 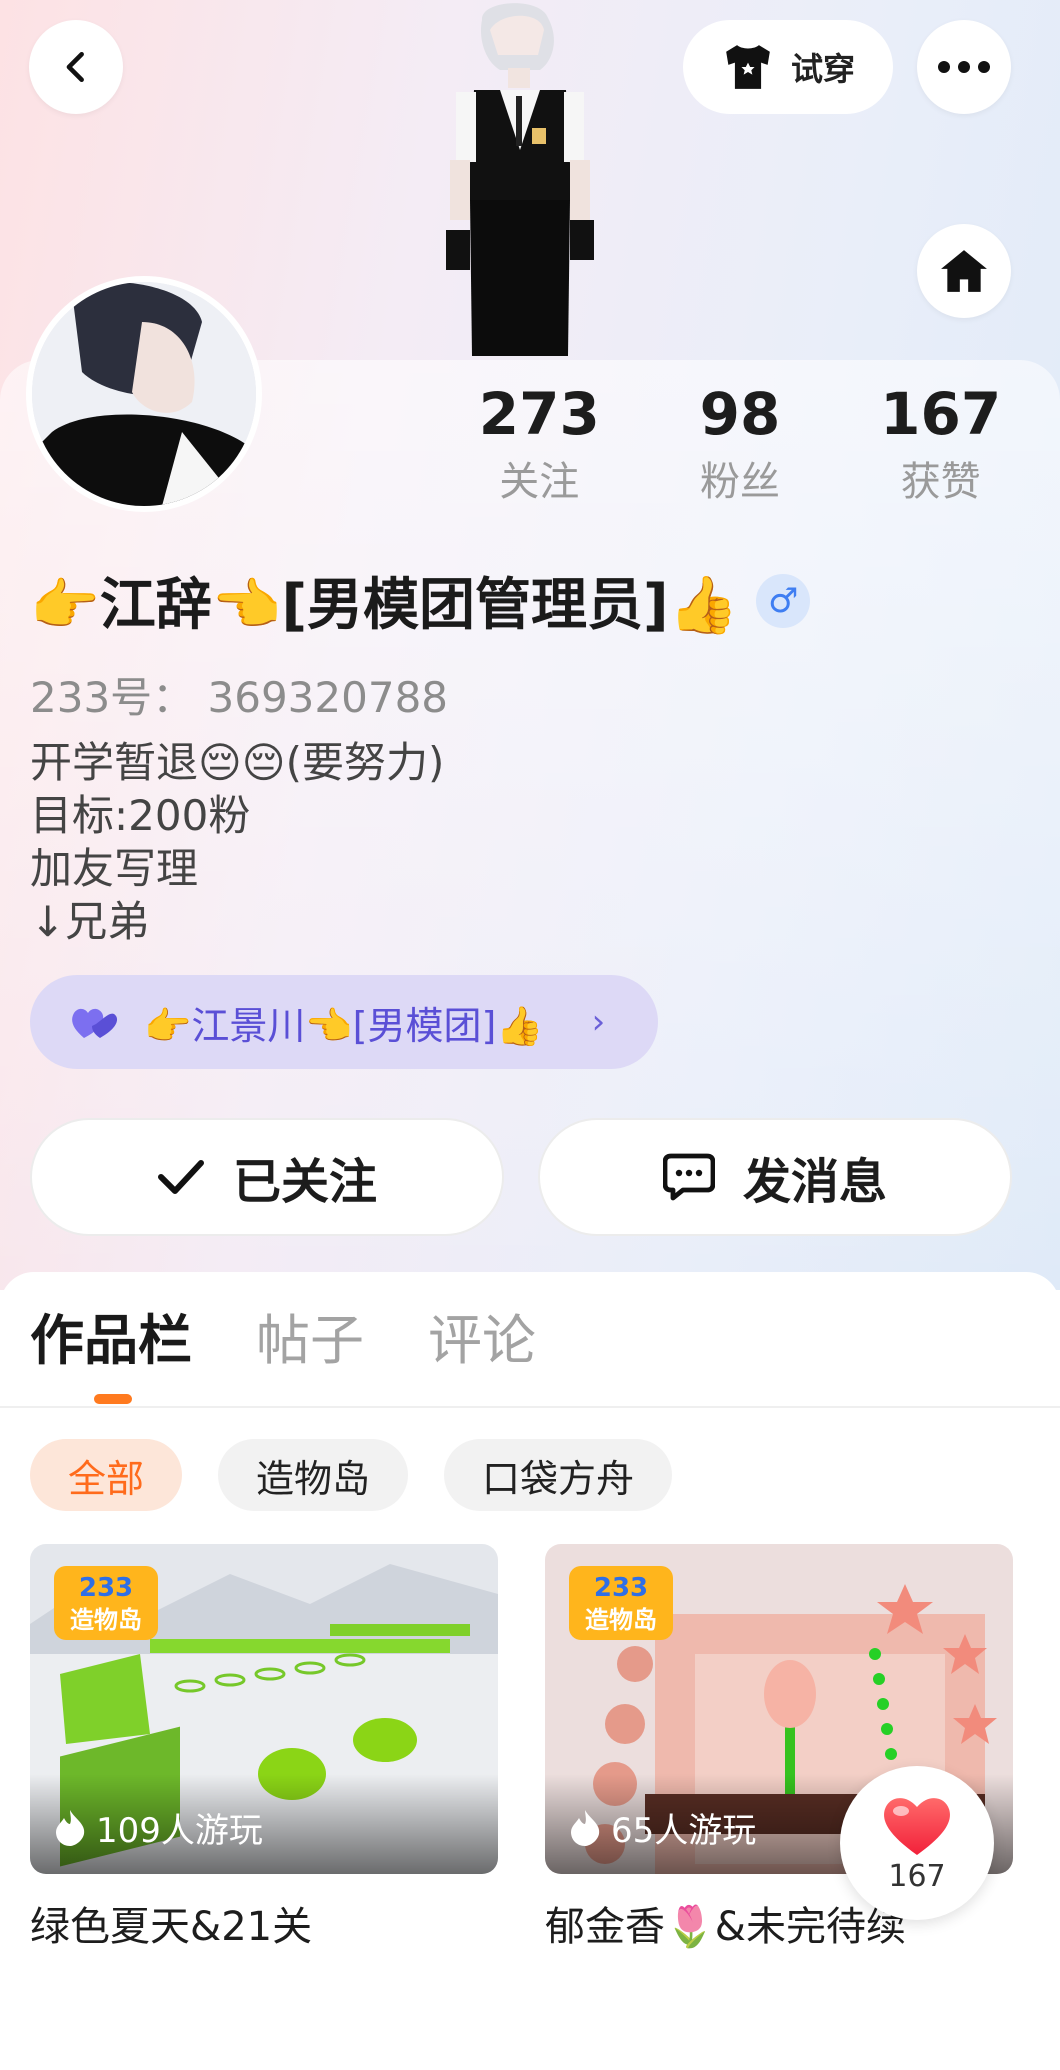 What do you see at coordinates (940, 482) in the screenshot?
I see `stat-label: 获赞` at bounding box center [940, 482].